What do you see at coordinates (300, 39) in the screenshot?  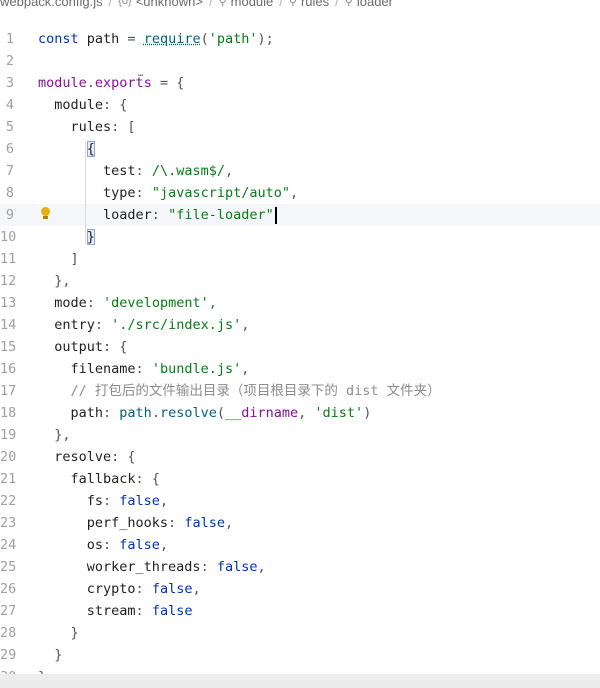 I see `code-line: 1 const path = require('path');` at bounding box center [300, 39].